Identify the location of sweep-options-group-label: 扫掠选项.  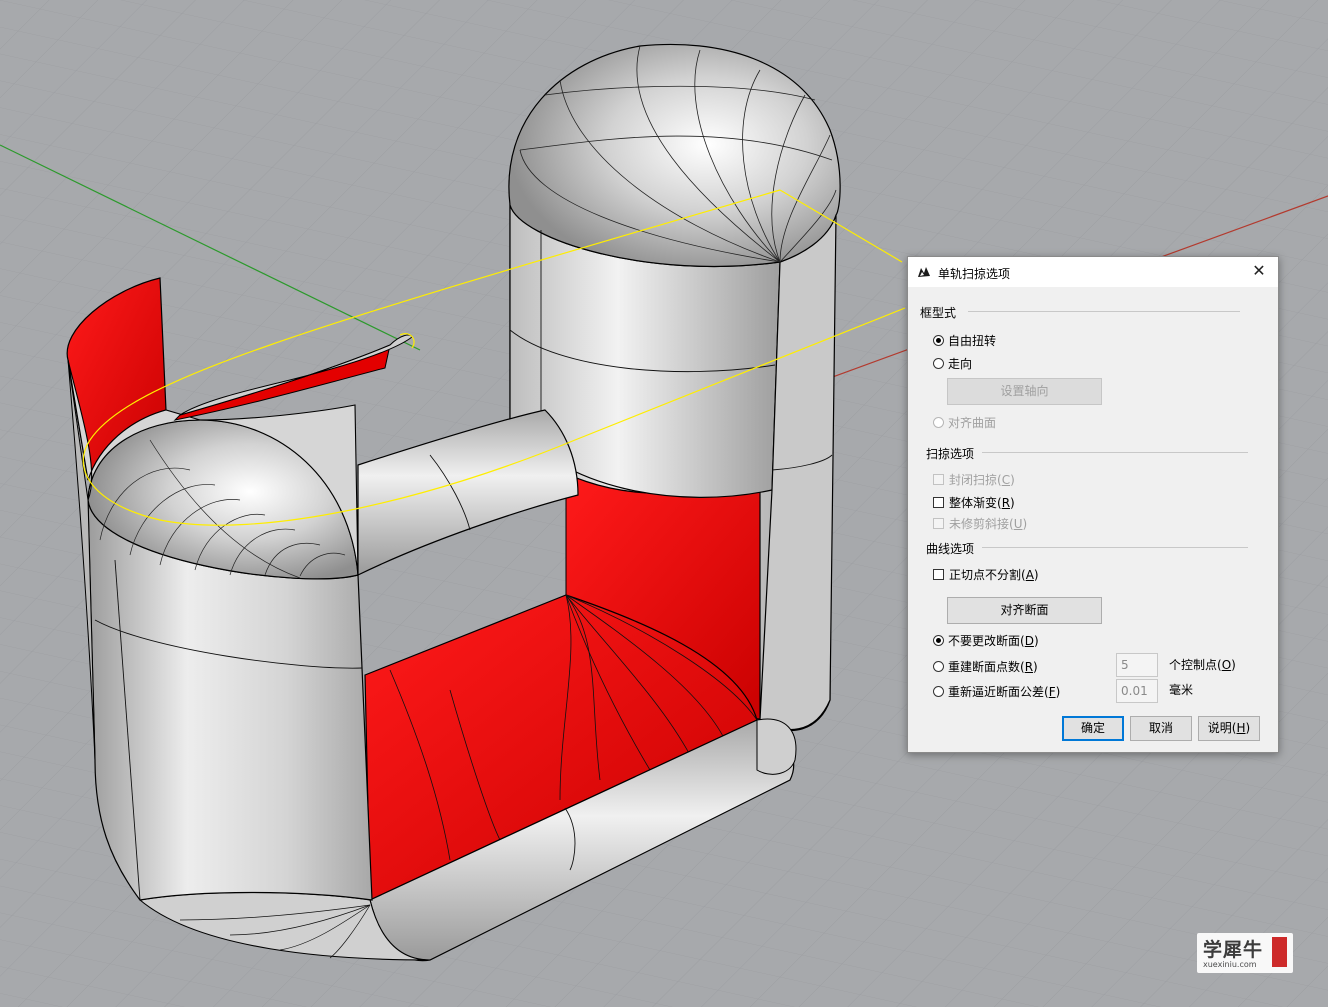
(950, 454).